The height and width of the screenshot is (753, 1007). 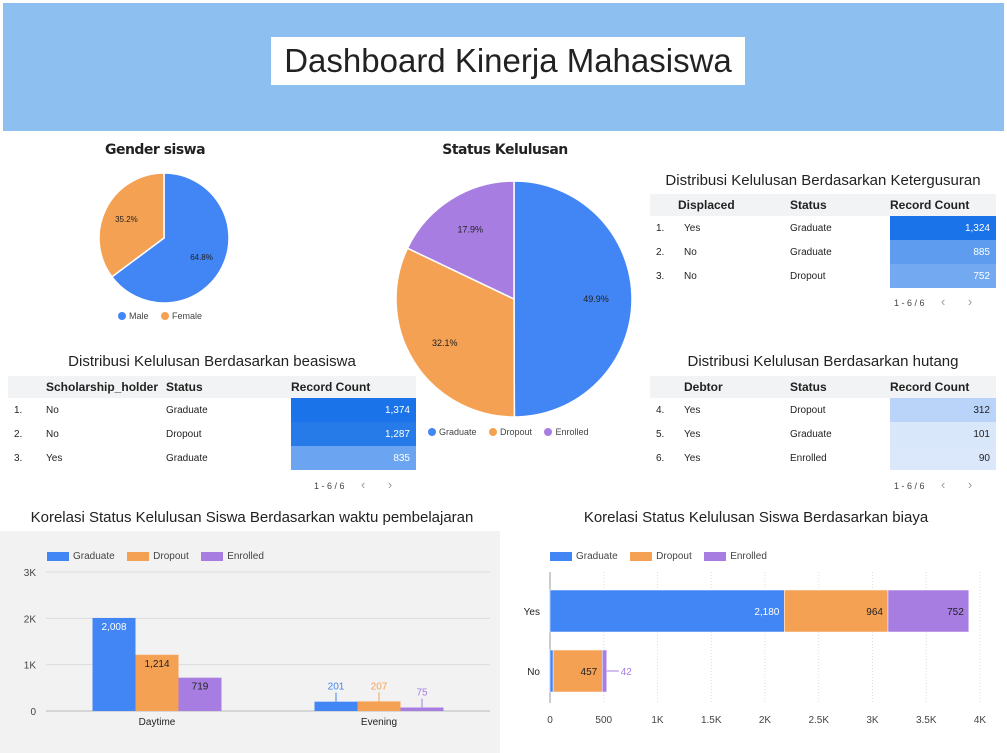 What do you see at coordinates (551, 671) in the screenshot?
I see `bar-graduate-no` at bounding box center [551, 671].